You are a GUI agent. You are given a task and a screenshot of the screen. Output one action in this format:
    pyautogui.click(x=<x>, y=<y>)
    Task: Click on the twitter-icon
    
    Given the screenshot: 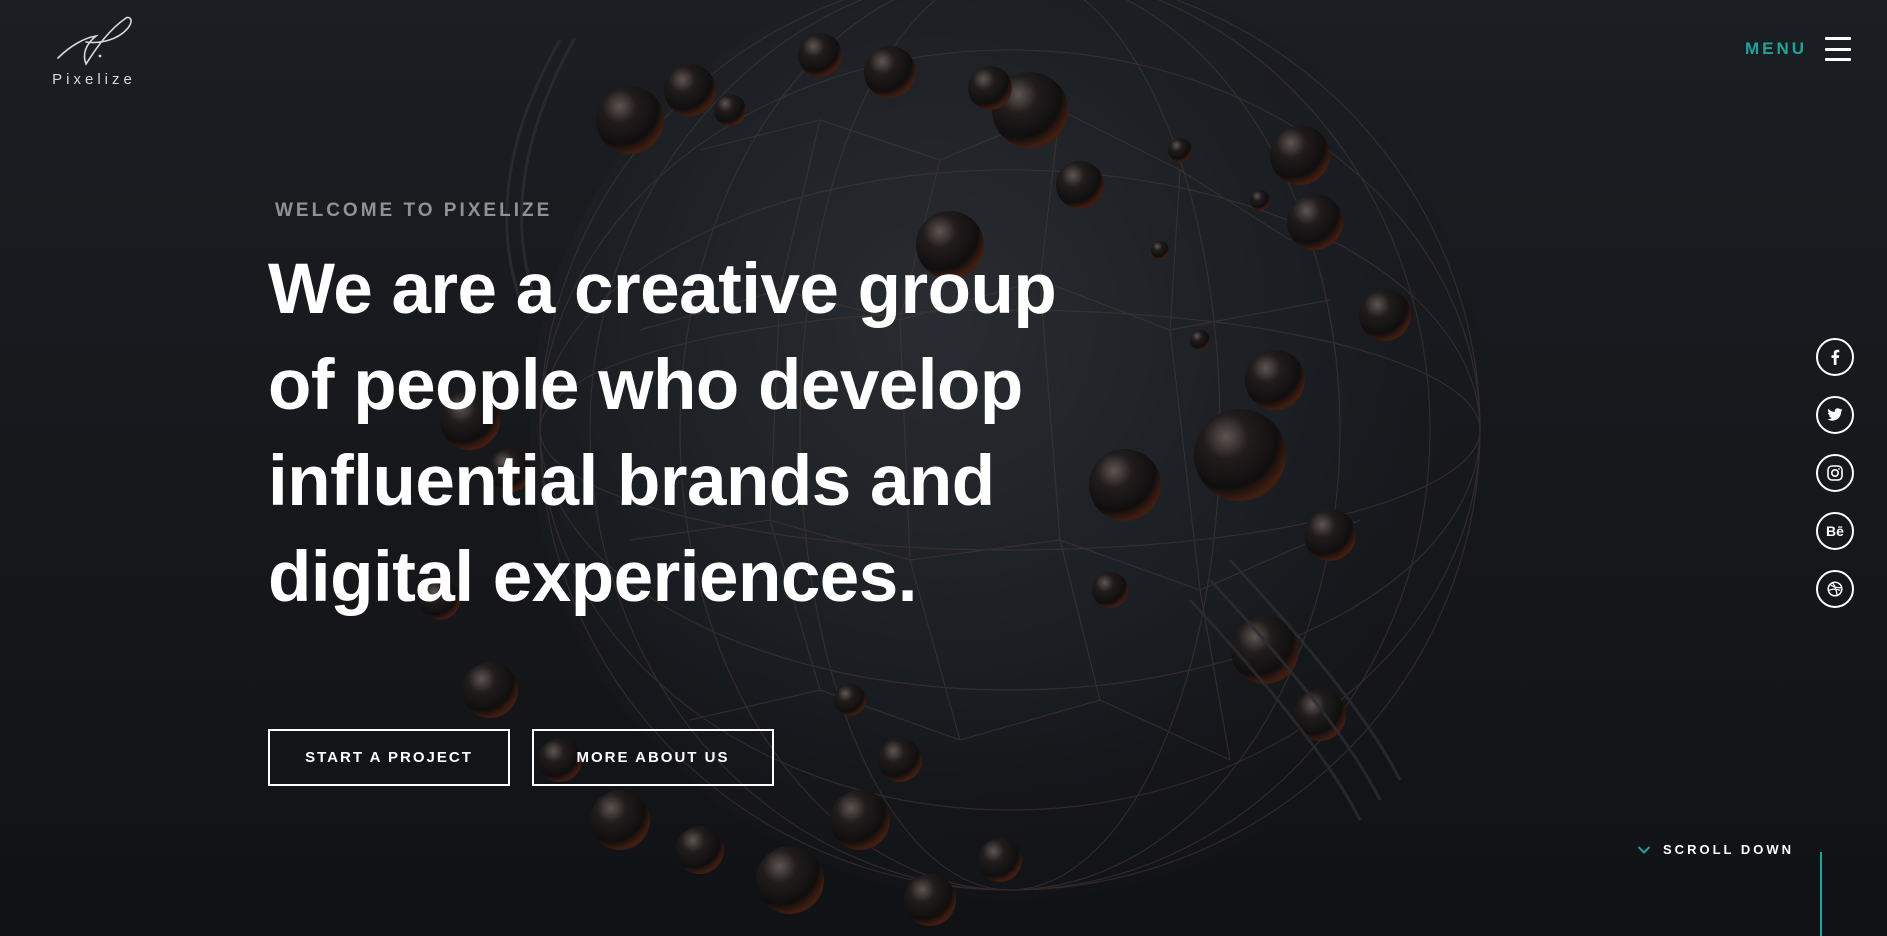 What is the action you would take?
    pyautogui.click(x=1835, y=415)
    